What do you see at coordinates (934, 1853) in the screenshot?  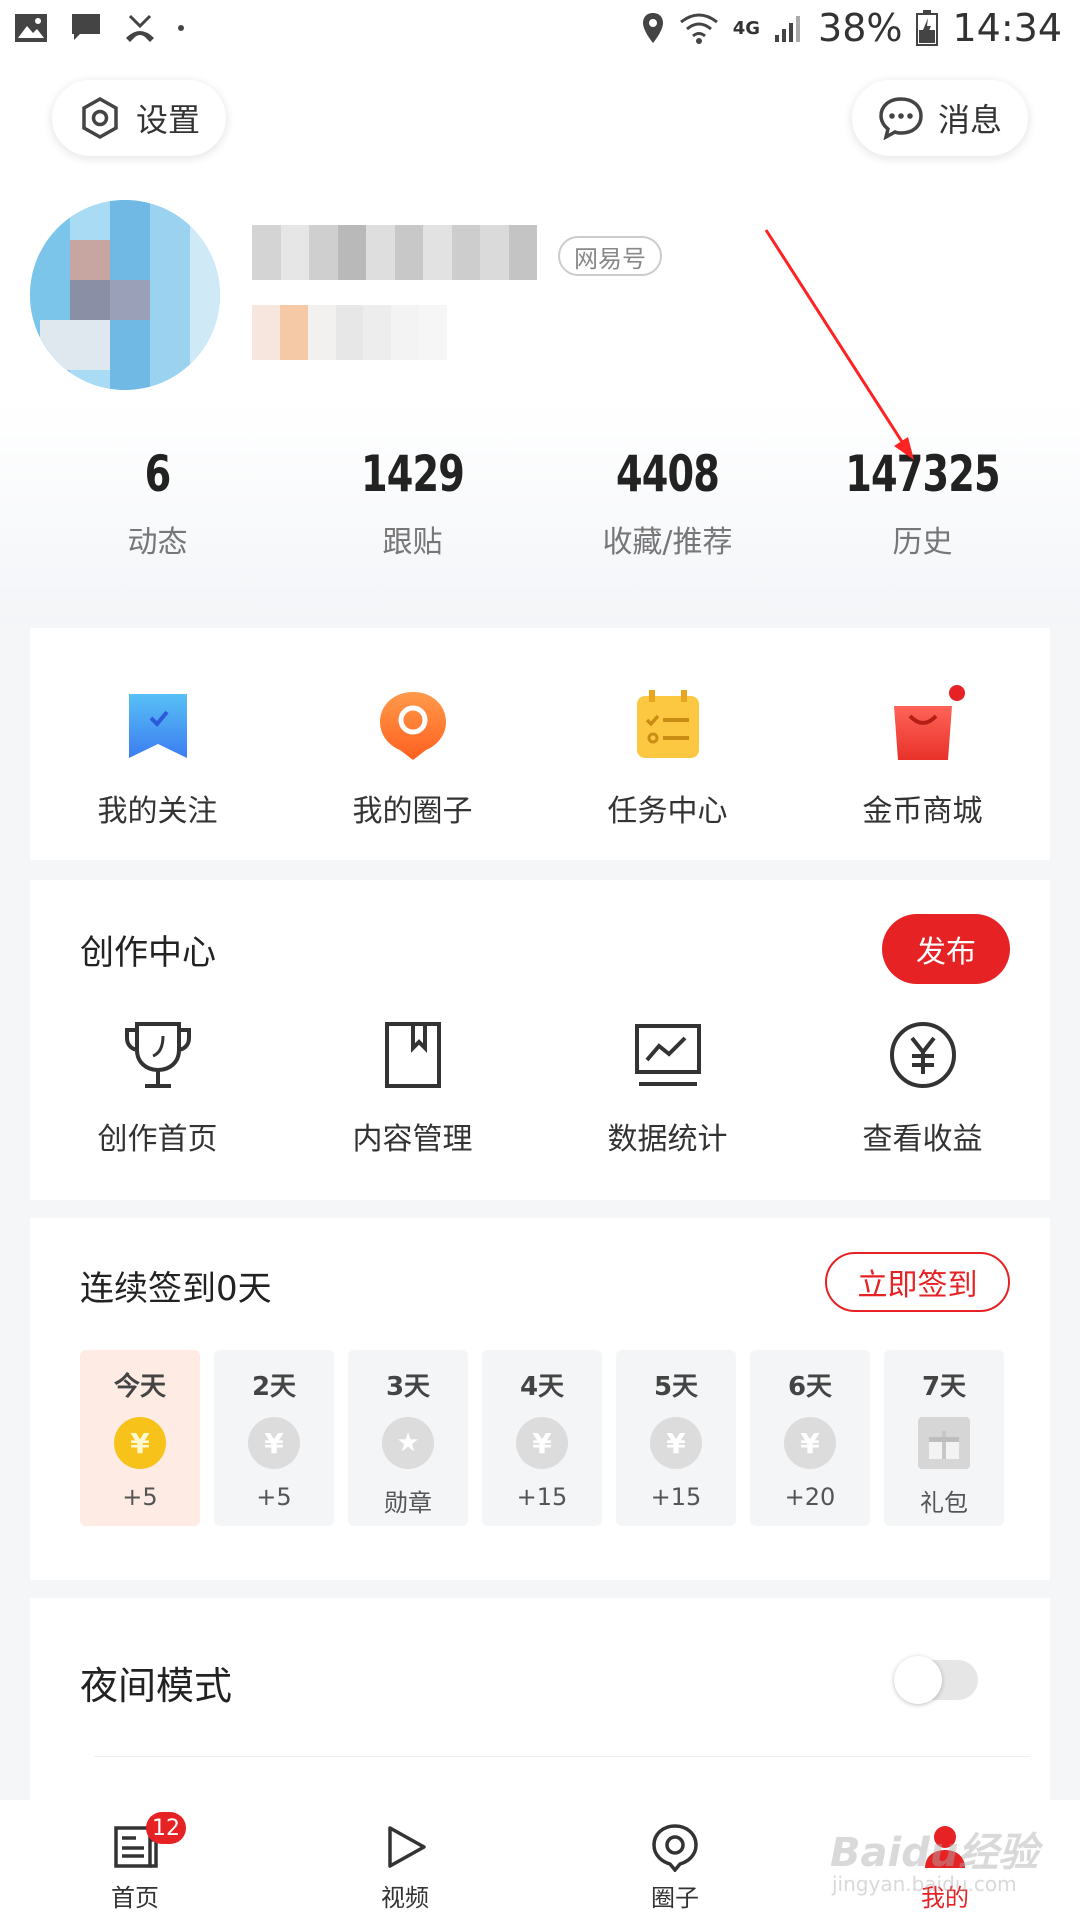 I see `watermark-logo: Baidu经验` at bounding box center [934, 1853].